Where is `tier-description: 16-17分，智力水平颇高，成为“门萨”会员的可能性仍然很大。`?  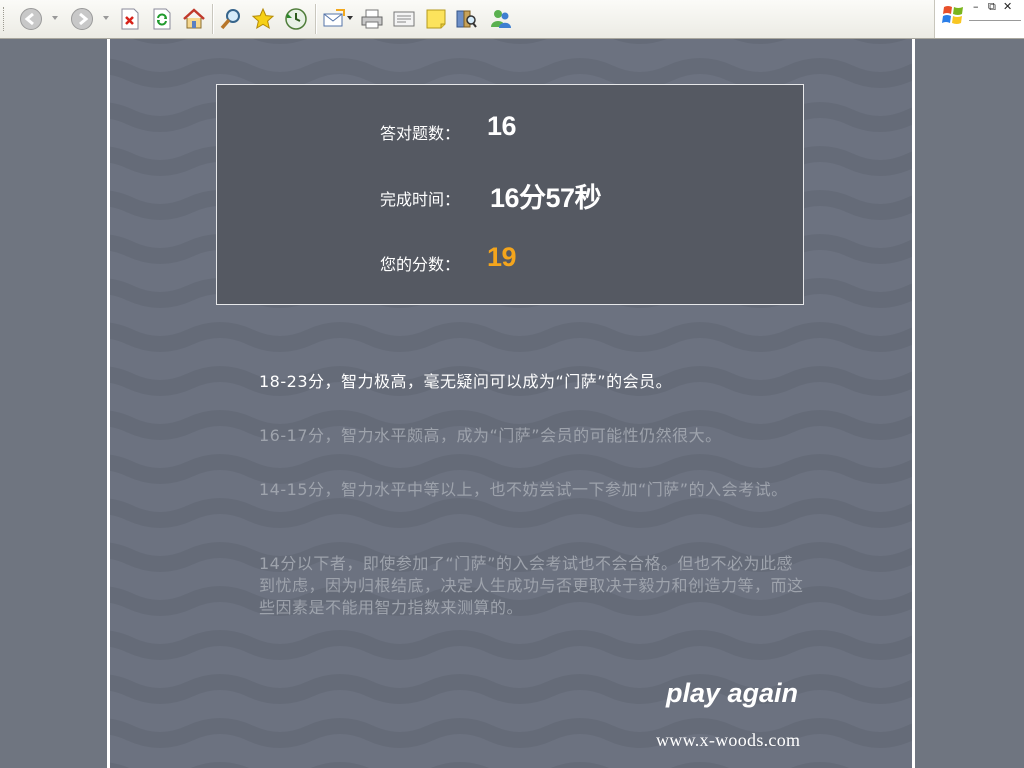 tier-description: 16-17分，智力水平颇高，成为“门萨”会员的可能性仍然很大。 is located at coordinates (490, 435).